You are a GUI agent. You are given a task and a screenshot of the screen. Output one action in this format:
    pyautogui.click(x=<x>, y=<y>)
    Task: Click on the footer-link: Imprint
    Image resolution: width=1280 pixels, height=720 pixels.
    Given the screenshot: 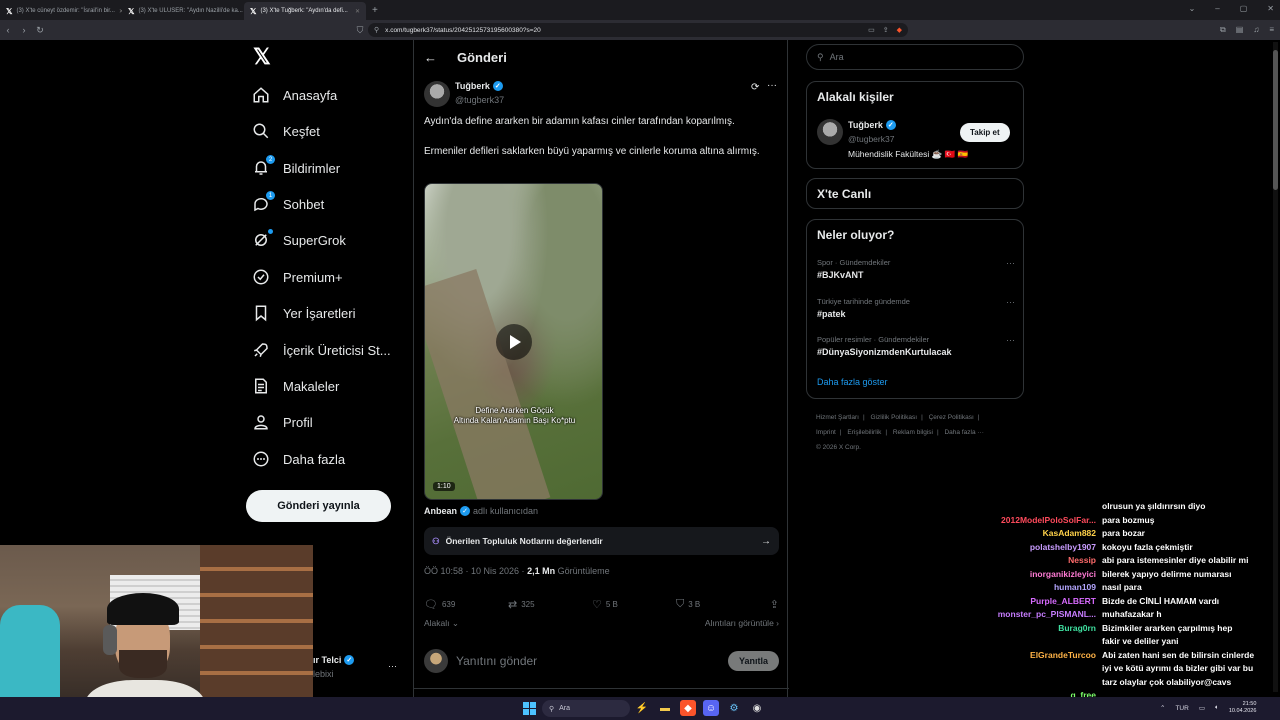 What is the action you would take?
    pyautogui.click(x=826, y=432)
    